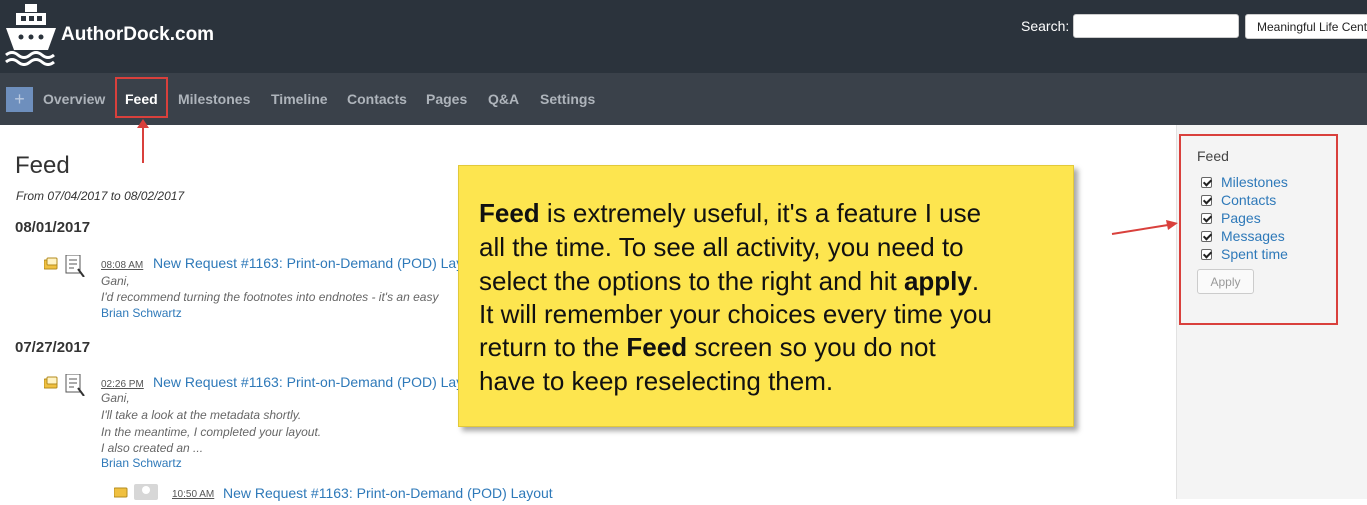 This screenshot has height=505, width=1367. Describe the element at coordinates (122, 265) in the screenshot. I see `entry-time: 08:08 AM` at that location.